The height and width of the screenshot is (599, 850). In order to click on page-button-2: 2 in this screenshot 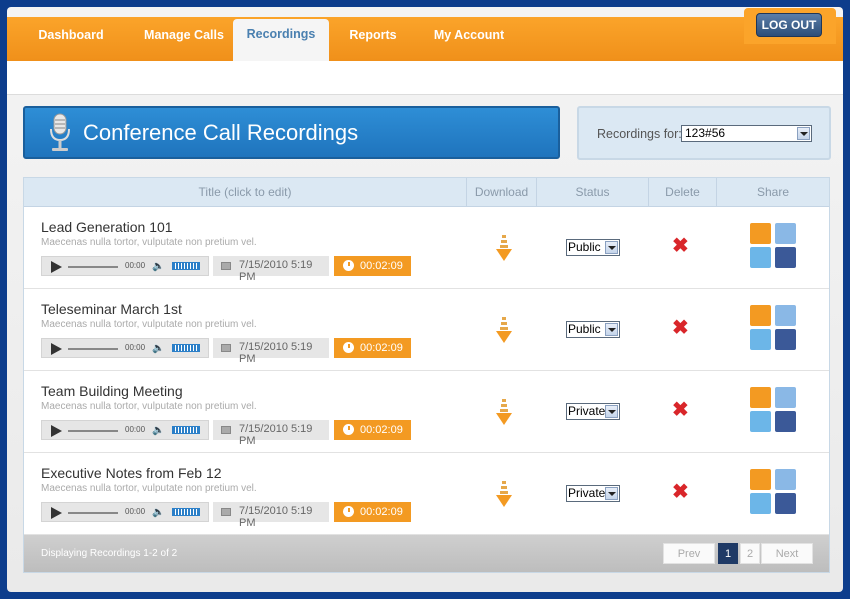, I will do `click(750, 553)`.